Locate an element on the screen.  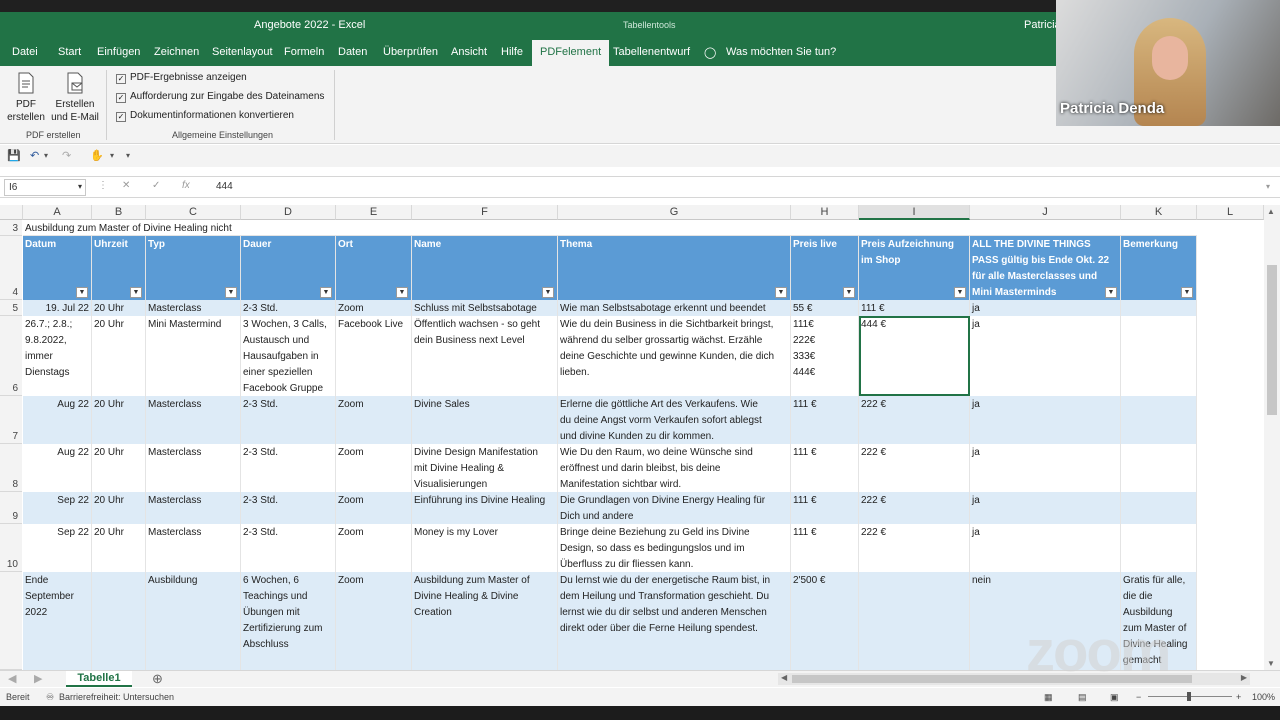
option-show-results: ✓ PDF-Ergebnisse anzeigen is located at coordinates (181, 78).